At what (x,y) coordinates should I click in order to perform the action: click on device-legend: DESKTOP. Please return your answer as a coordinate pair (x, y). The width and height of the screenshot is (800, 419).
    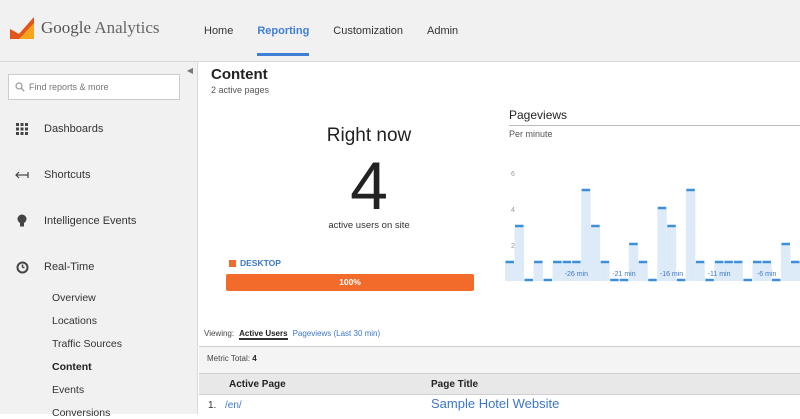
    Looking at the image, I should click on (255, 263).